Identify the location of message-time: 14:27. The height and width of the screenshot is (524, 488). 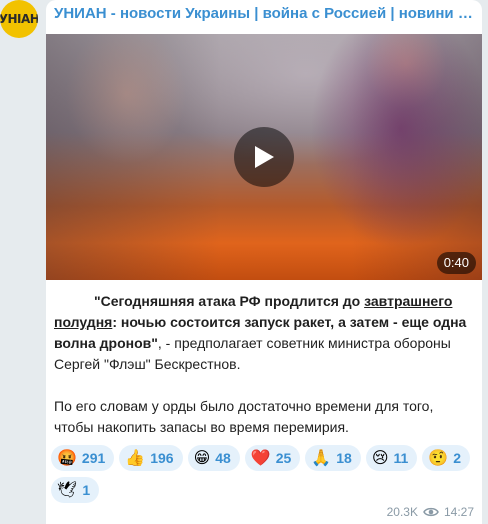
(458, 512).